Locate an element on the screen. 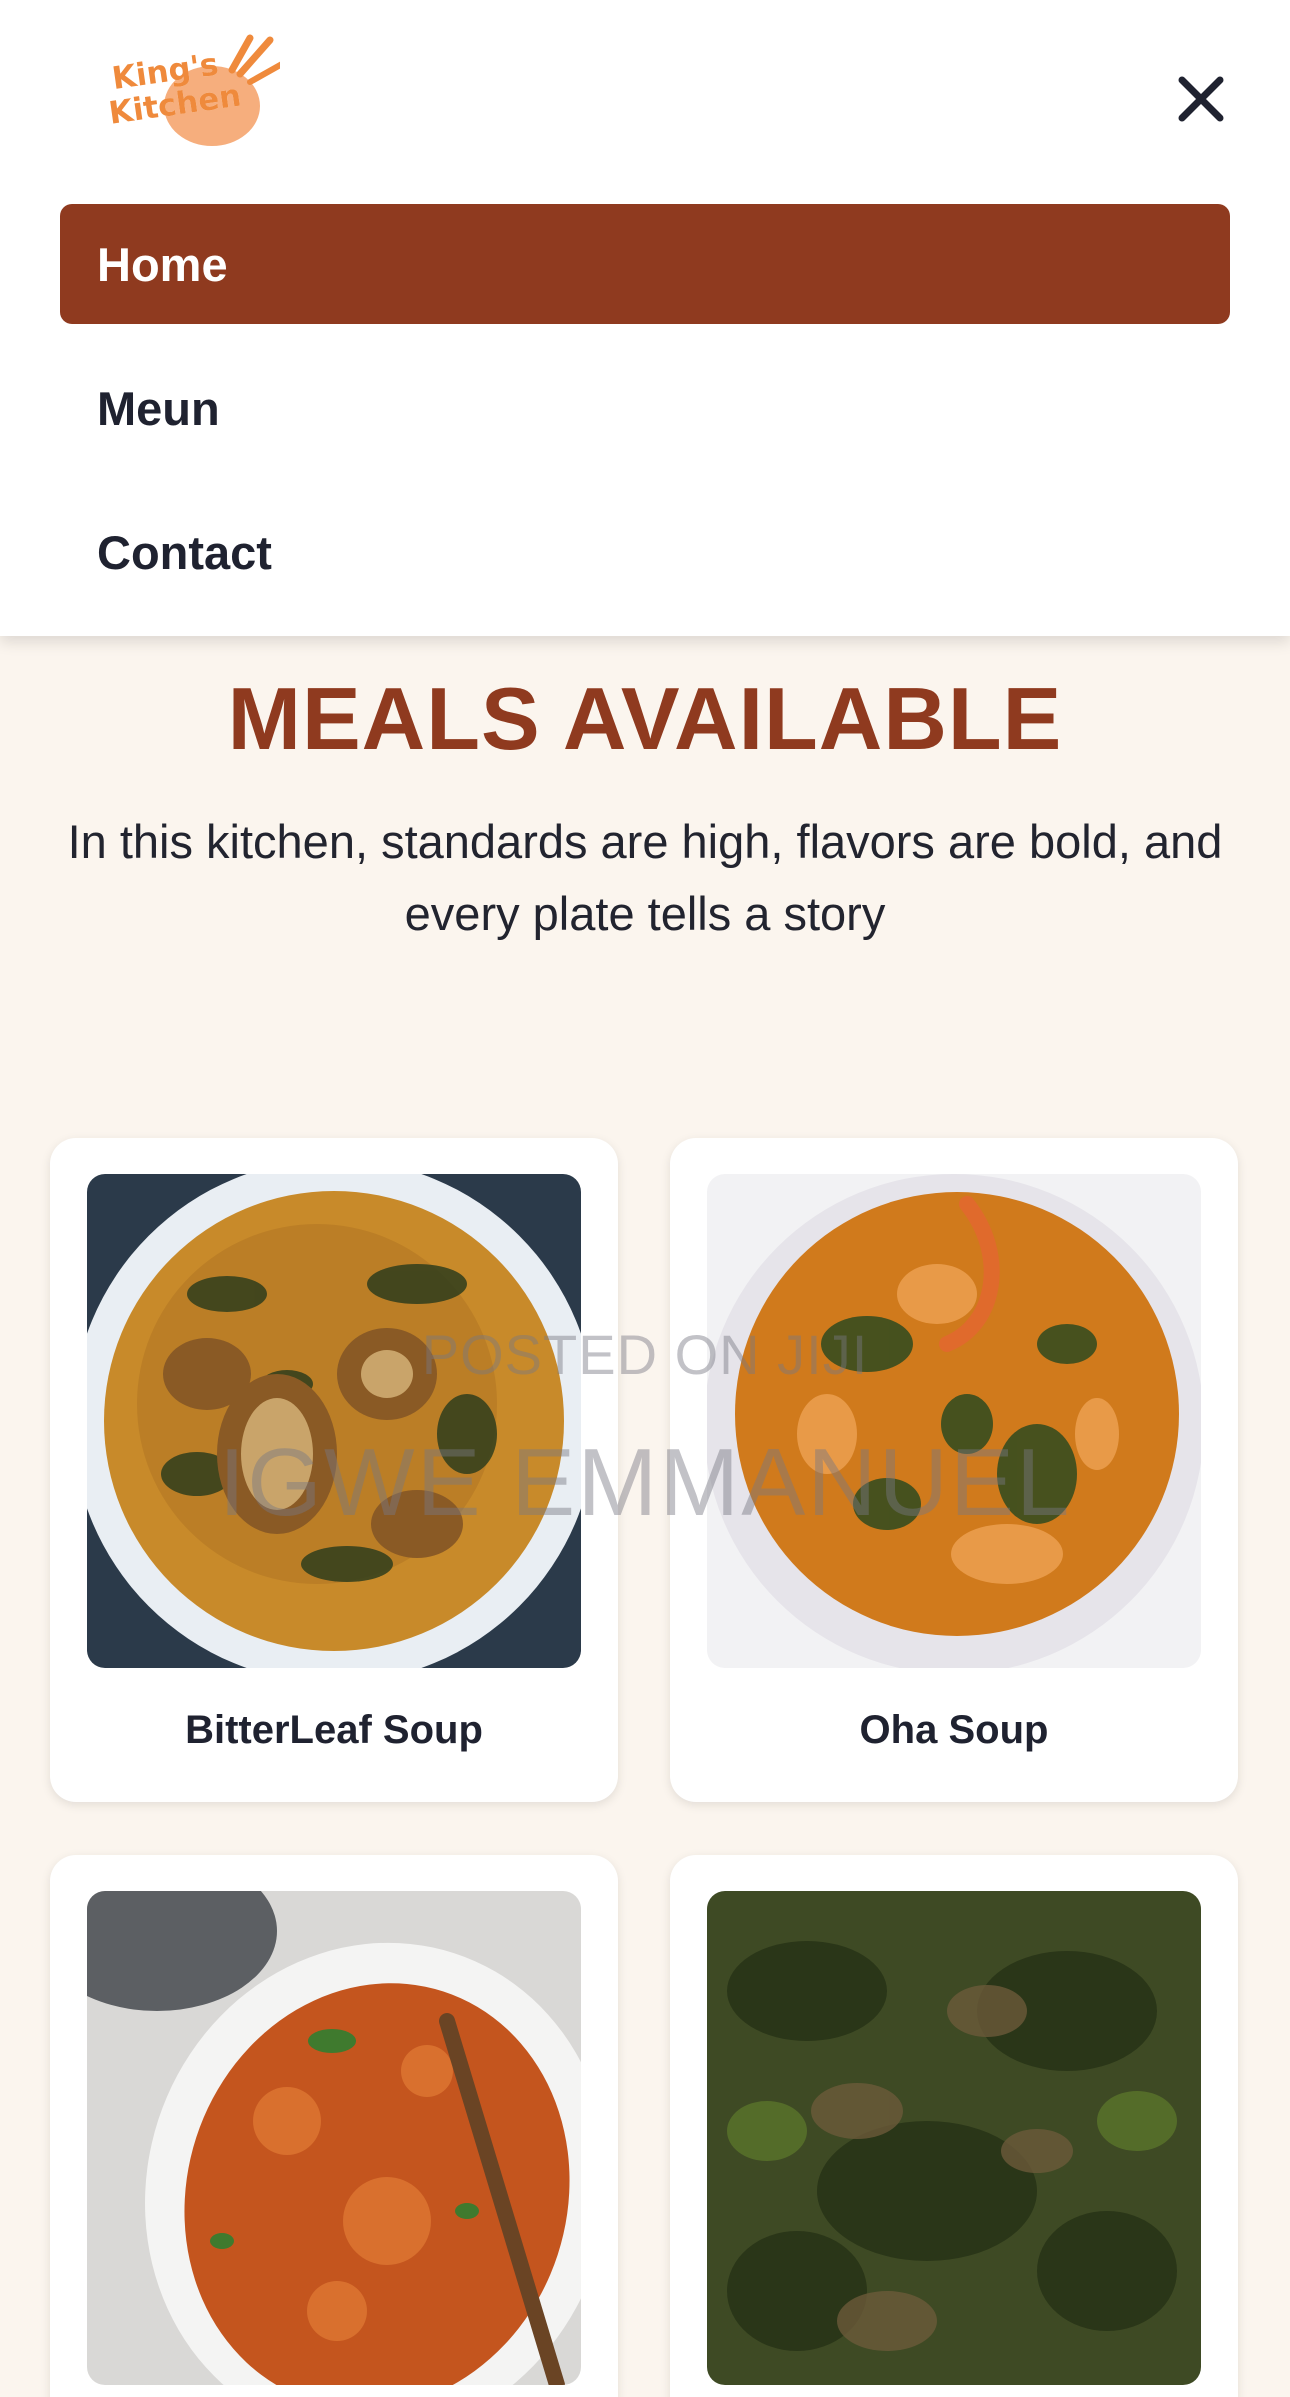  meal-card-jollof-rice is located at coordinates (334, 2126).